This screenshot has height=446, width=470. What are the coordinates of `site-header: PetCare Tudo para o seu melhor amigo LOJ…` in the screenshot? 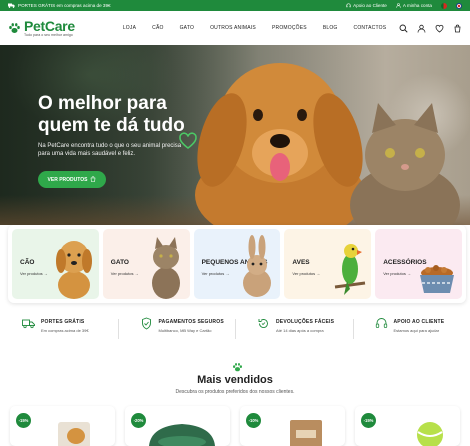 It's located at (235, 28).